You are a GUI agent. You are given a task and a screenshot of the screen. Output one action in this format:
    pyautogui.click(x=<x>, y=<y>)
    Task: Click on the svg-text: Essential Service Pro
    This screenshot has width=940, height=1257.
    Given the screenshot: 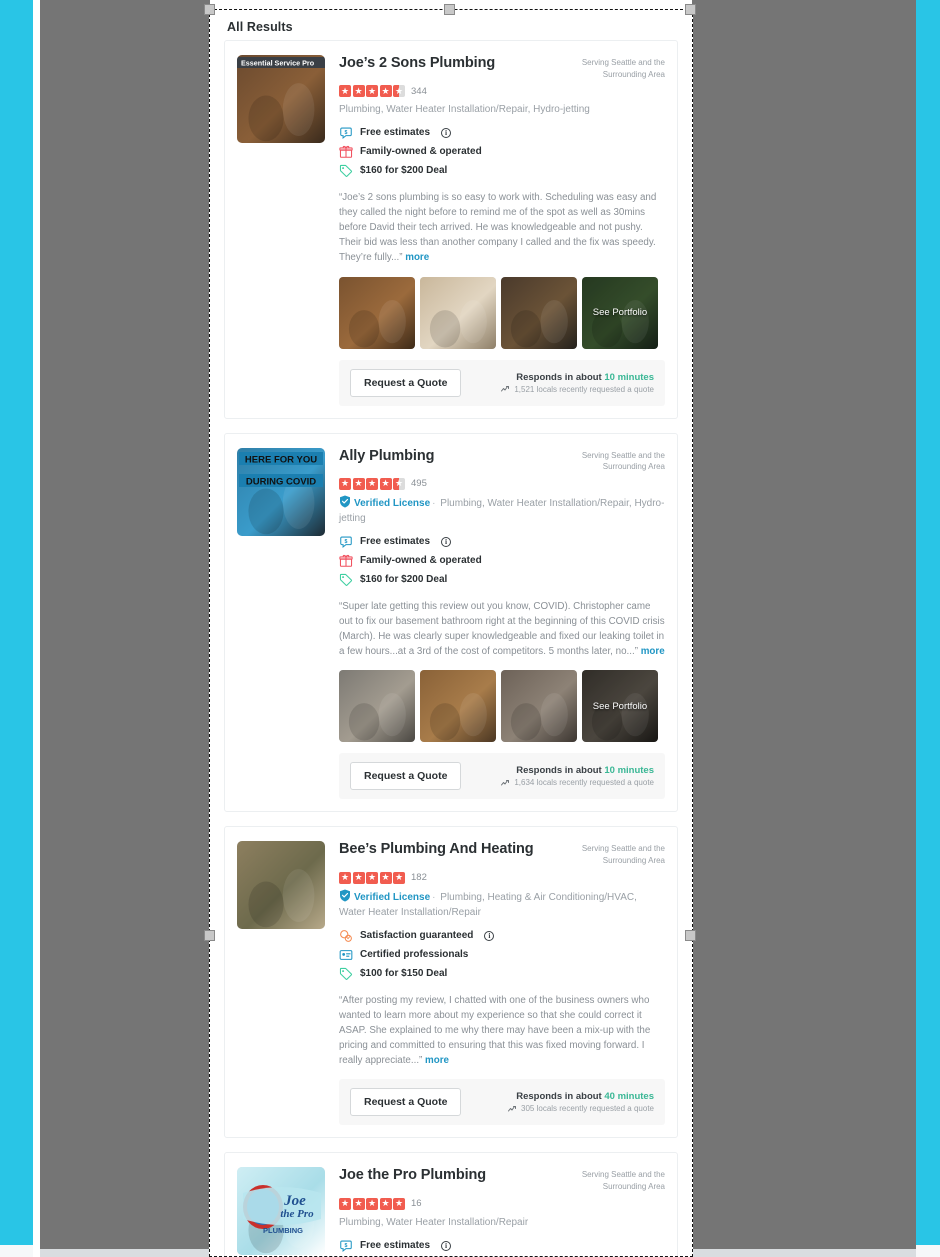 What is the action you would take?
    pyautogui.click(x=278, y=63)
    